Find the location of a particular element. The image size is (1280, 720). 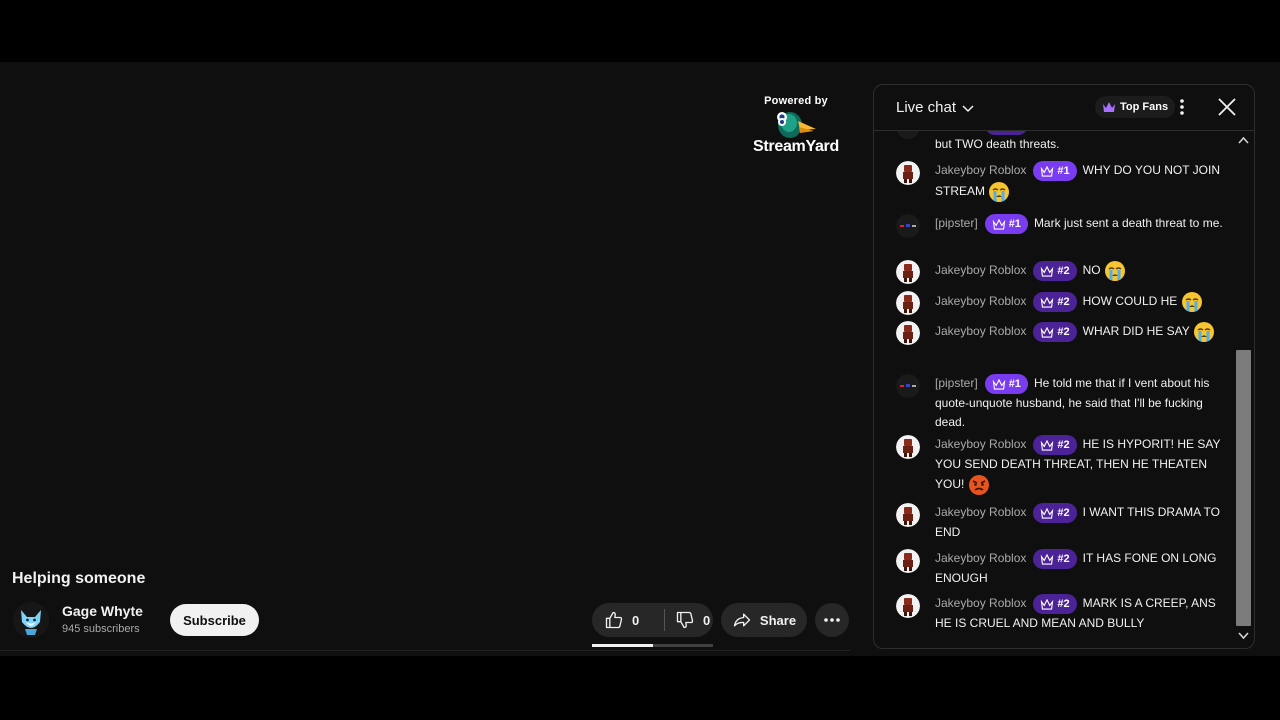

chat-message: Jakeyboy Roblox #2 NO is located at coordinates (1068, 272).